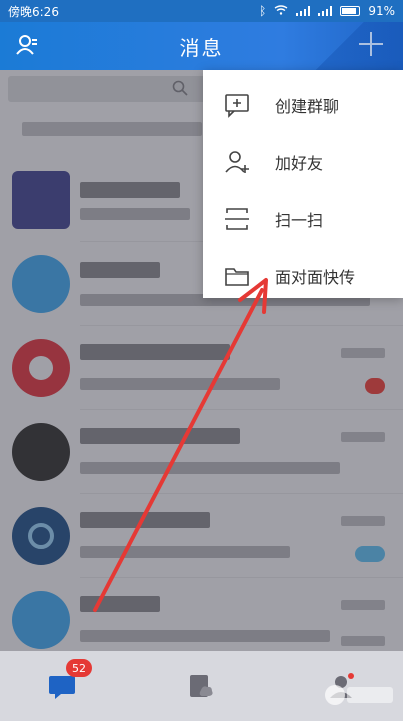  Describe the element at coordinates (201, 11) in the screenshot. I see `status-bar: 傍晚6:26 ᛒ 91%` at that location.